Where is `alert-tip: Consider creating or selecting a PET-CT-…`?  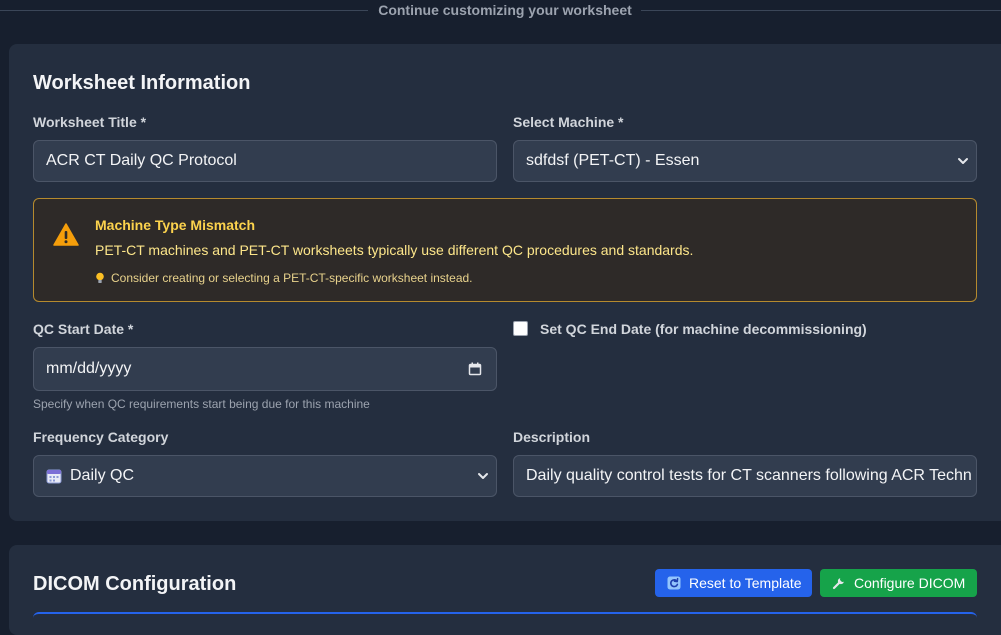
alert-tip: Consider creating or selecting a PET-CT-… is located at coordinates (284, 278).